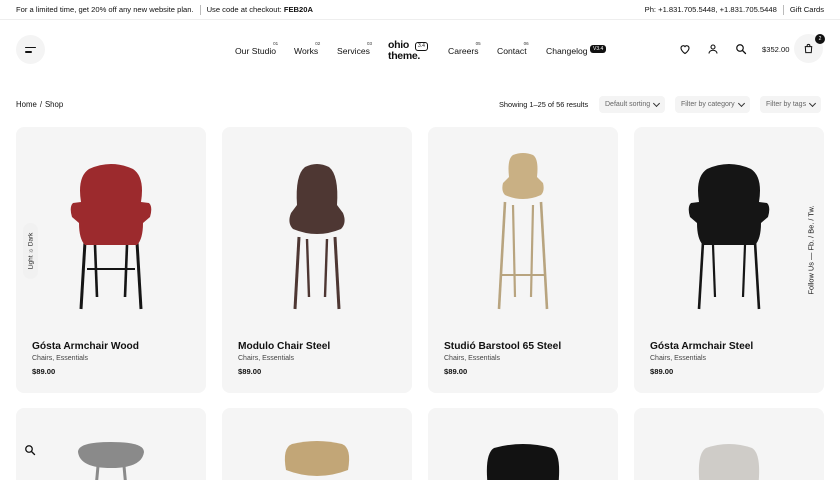 This screenshot has width=840, height=480. I want to click on nav-our-studio: Our Studio 01, so click(256, 48).